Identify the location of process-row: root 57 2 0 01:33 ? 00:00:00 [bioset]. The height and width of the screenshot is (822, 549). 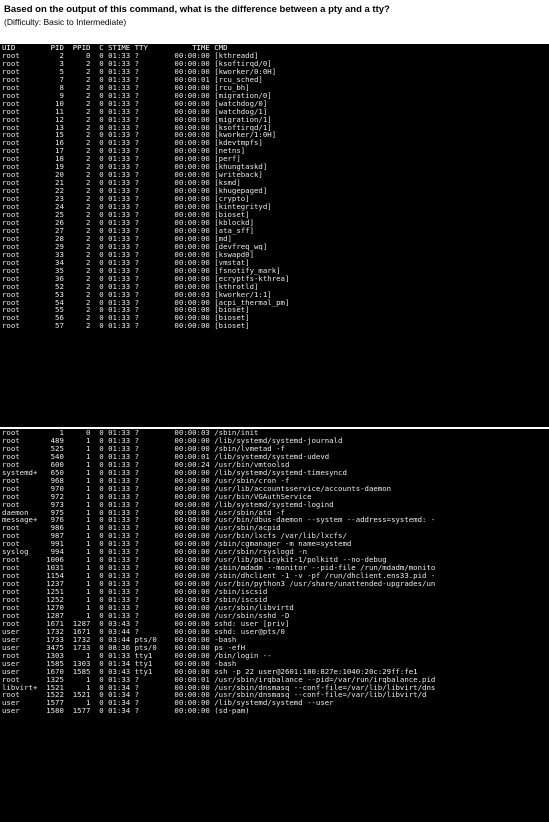
(126, 326).